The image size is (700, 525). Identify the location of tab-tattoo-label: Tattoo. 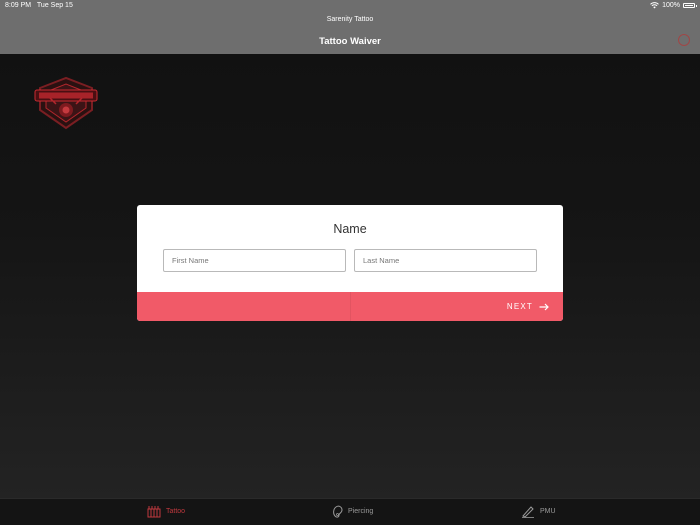
(176, 511).